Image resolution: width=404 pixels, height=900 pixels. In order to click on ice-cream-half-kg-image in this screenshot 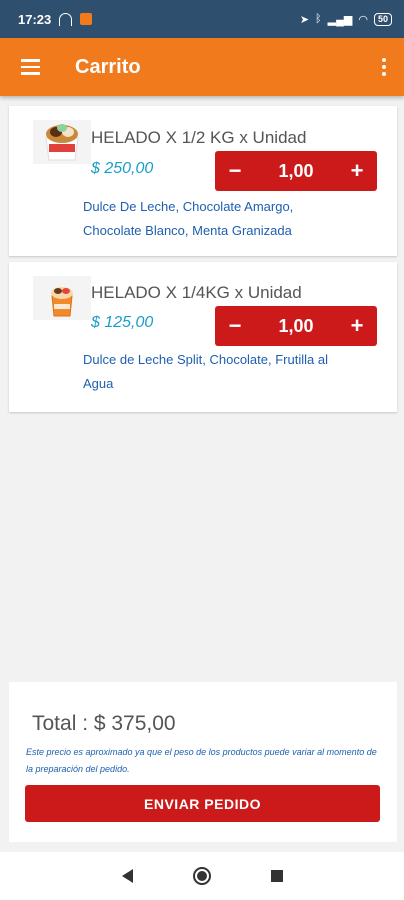, I will do `click(62, 142)`.